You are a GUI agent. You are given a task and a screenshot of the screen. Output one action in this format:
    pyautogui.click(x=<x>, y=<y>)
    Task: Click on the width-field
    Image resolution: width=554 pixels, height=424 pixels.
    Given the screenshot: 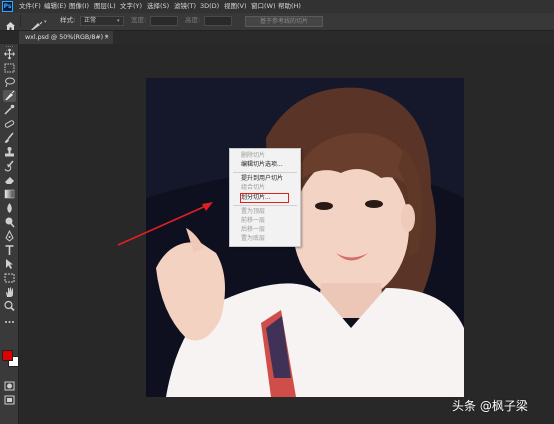 What is the action you would take?
    pyautogui.click(x=164, y=21)
    